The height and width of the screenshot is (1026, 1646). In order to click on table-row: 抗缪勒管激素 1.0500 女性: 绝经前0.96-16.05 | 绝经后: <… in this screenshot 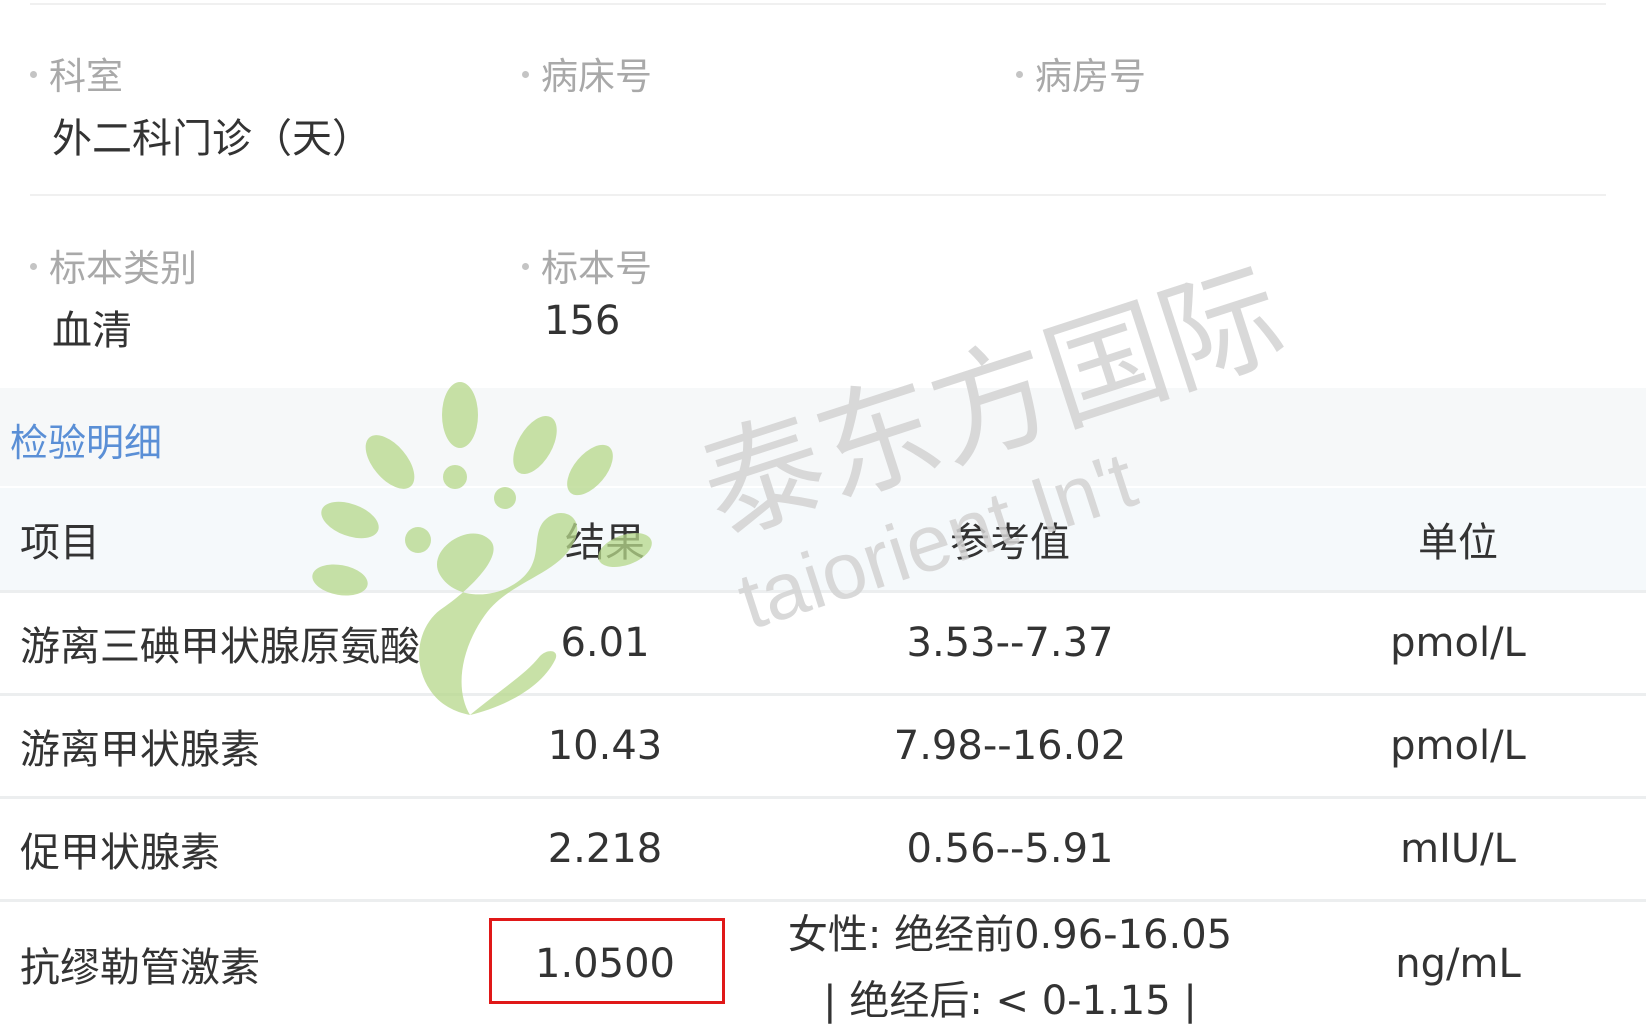, I will do `click(823, 963)`.